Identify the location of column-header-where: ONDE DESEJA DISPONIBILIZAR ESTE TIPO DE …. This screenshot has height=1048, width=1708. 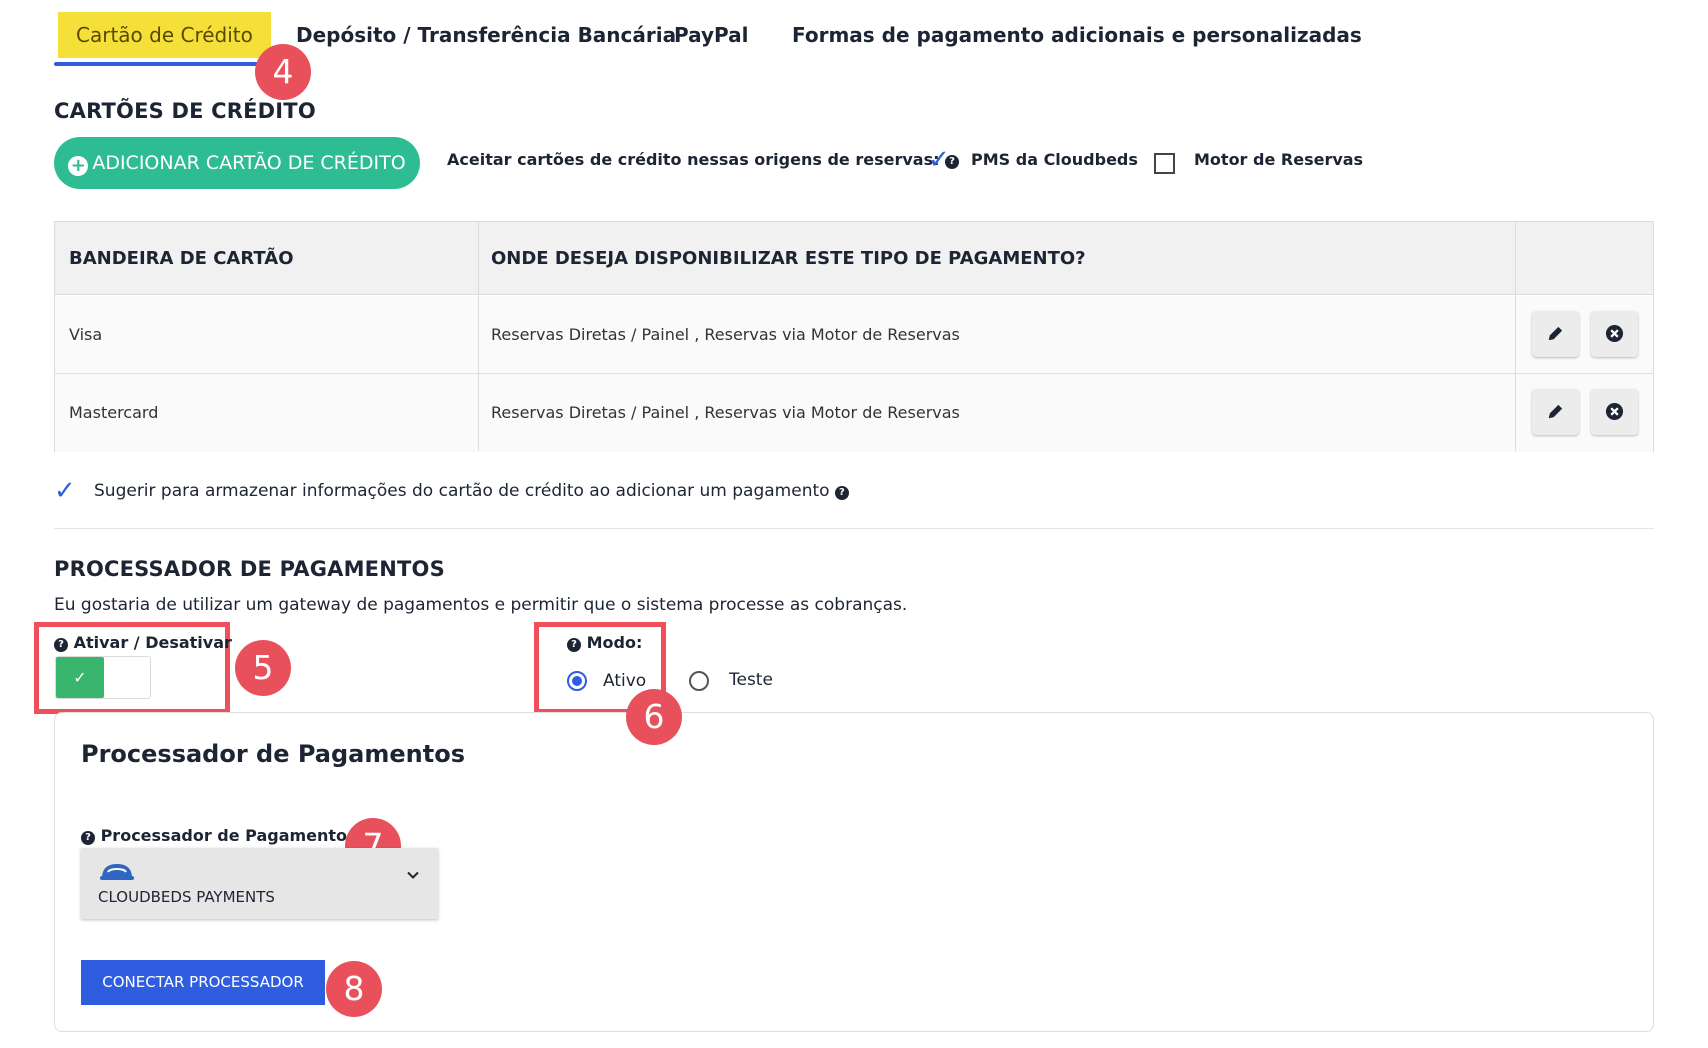
(788, 258).